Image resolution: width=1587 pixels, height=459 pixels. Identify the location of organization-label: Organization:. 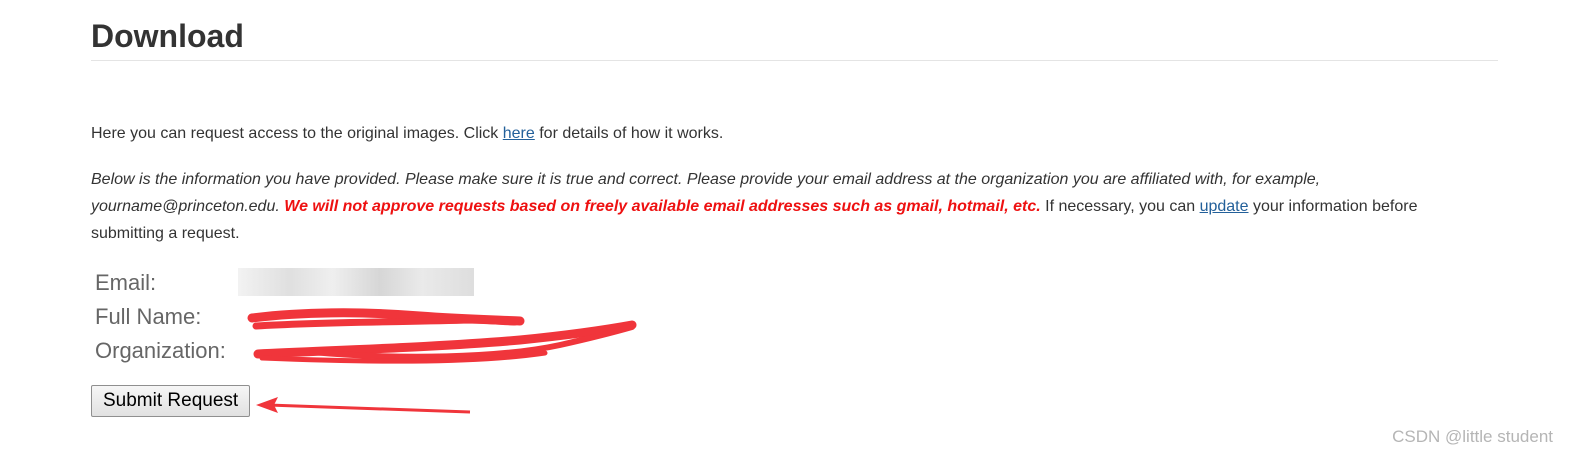
(160, 350).